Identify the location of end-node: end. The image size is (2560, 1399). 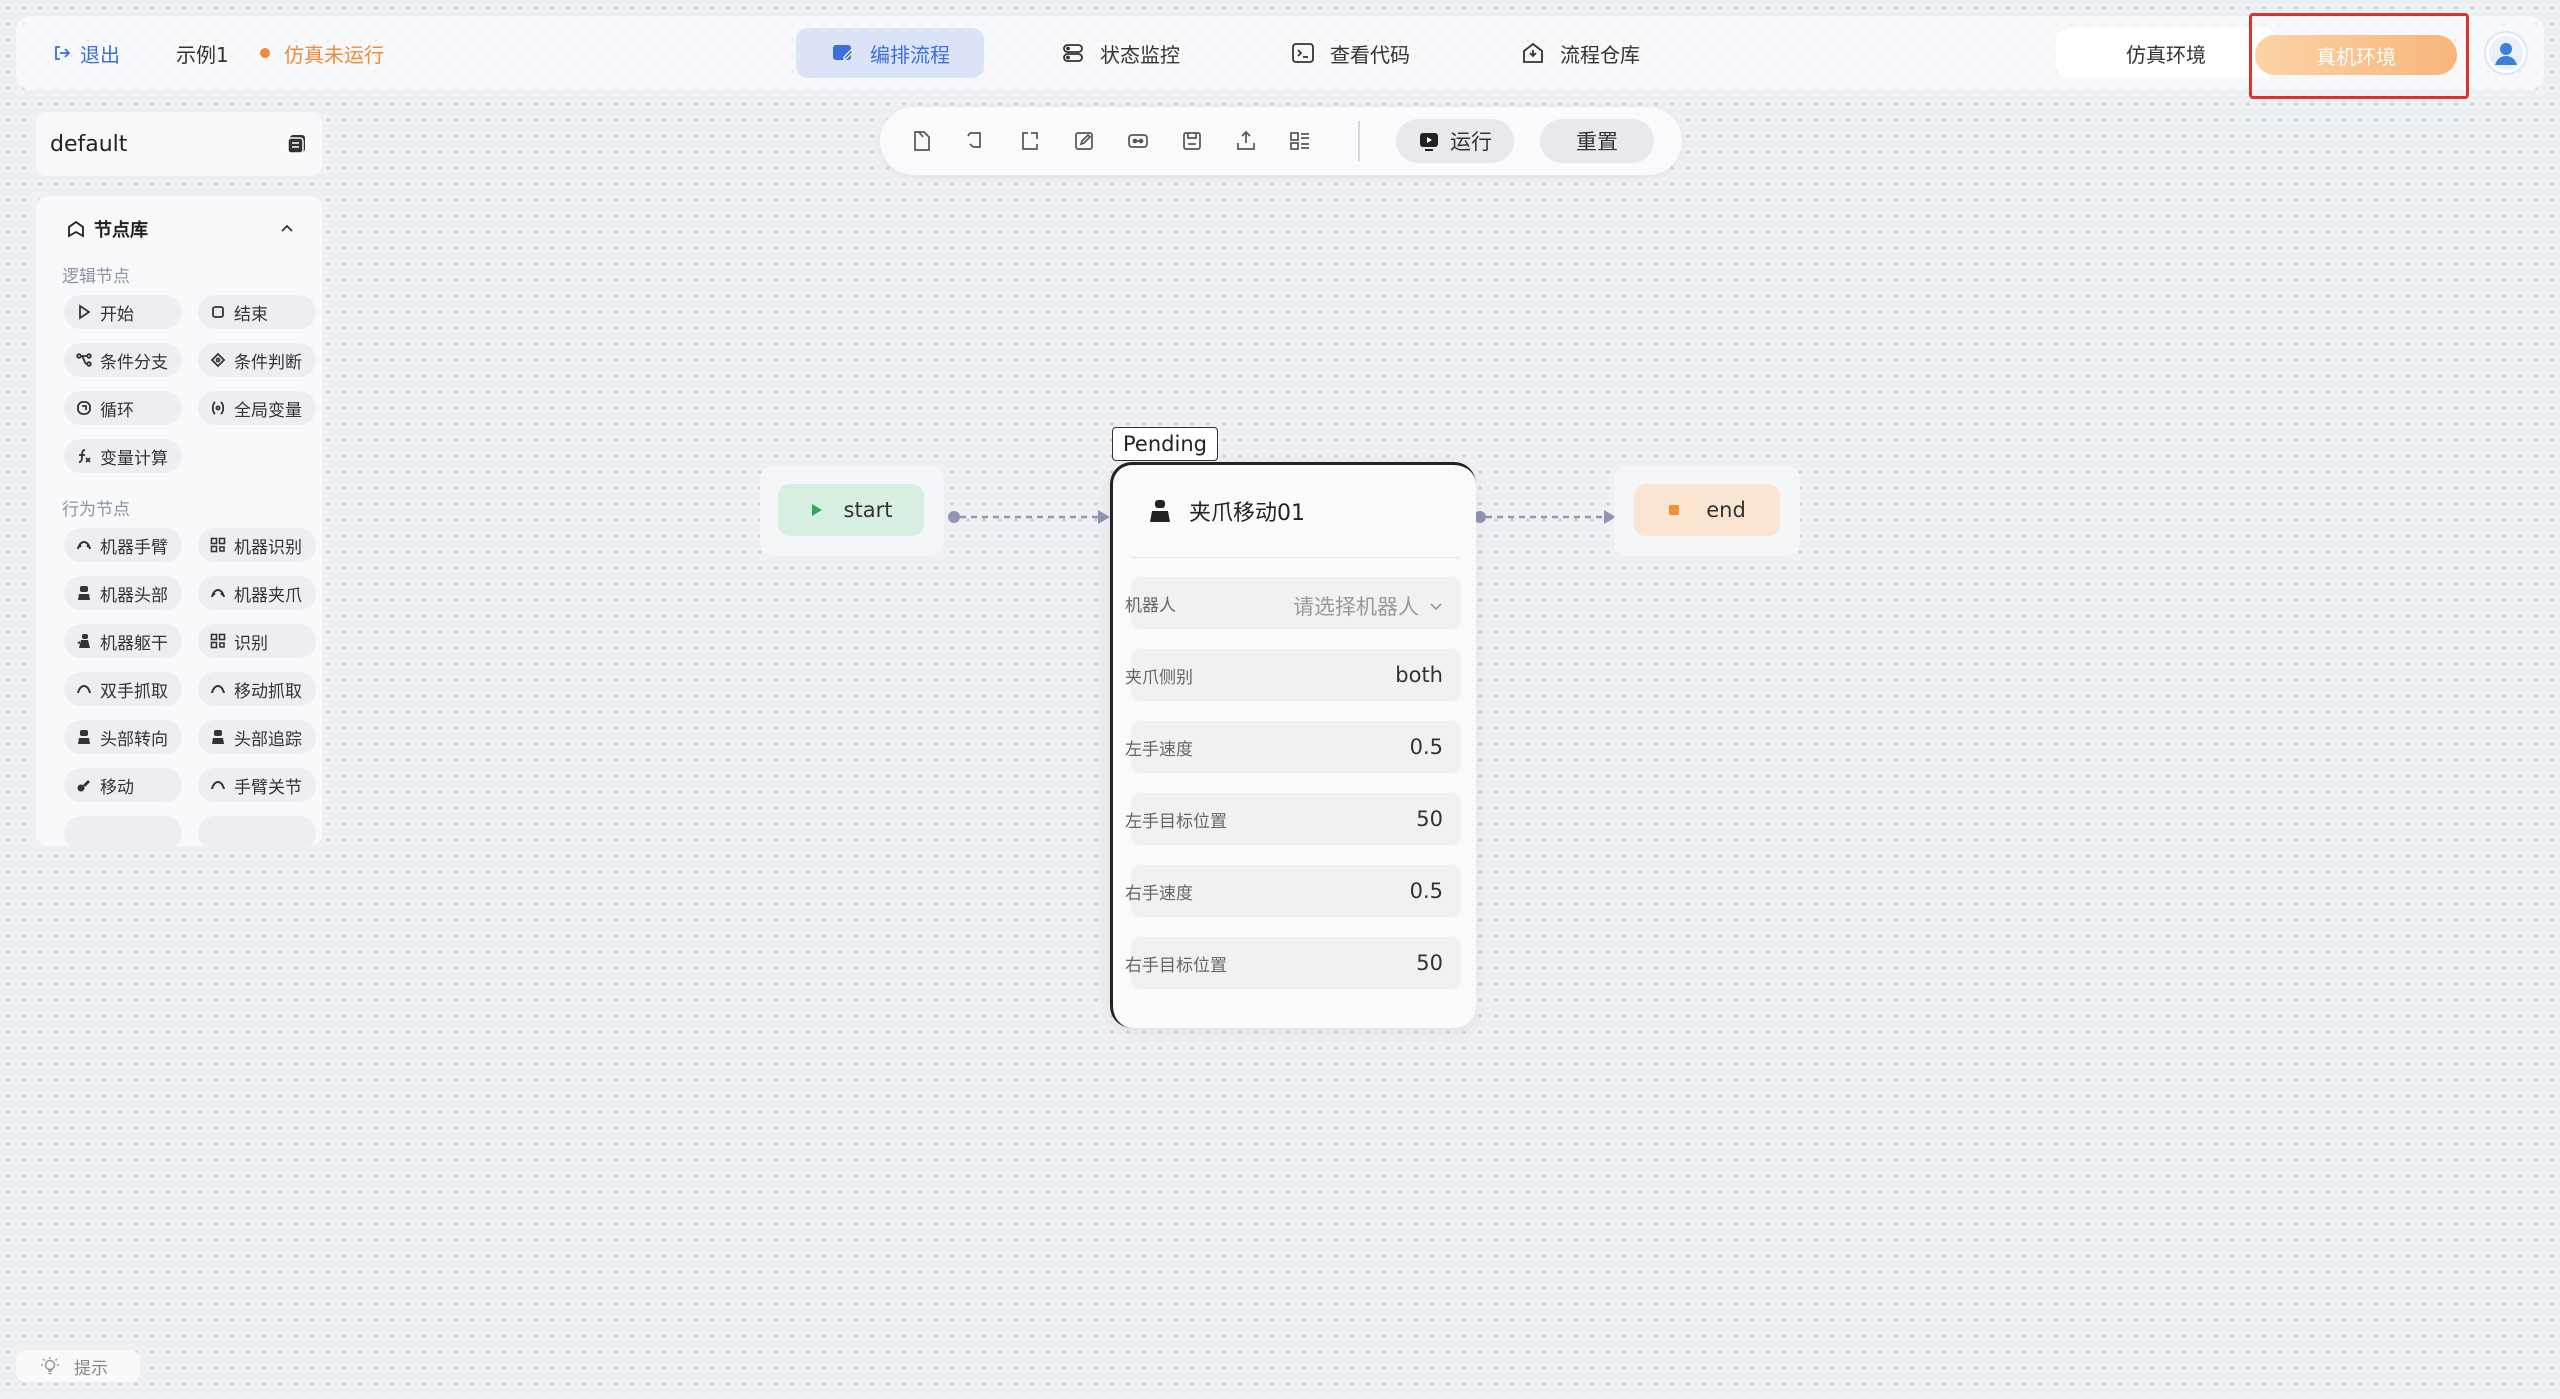
(1707, 510).